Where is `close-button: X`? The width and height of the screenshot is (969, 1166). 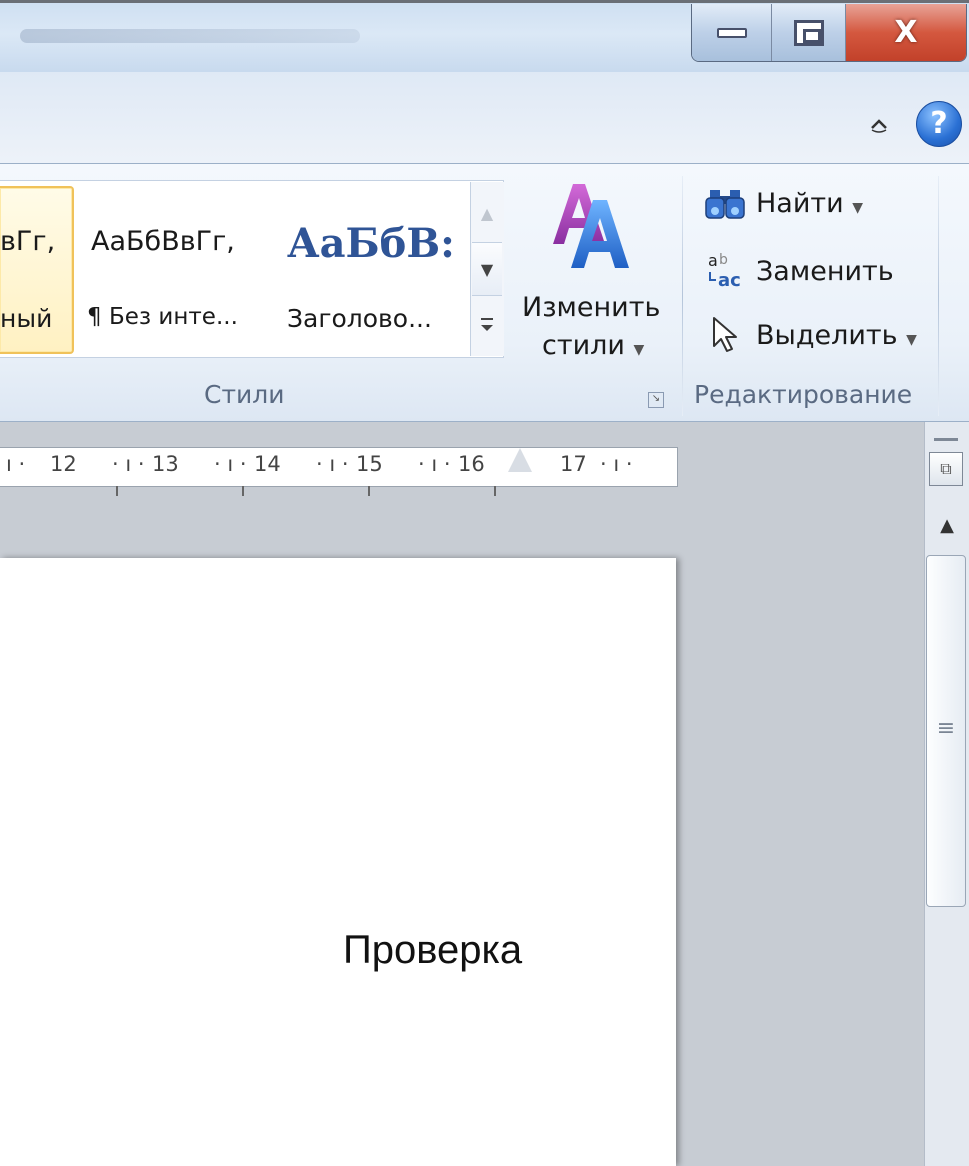
close-button: X is located at coordinates (906, 32).